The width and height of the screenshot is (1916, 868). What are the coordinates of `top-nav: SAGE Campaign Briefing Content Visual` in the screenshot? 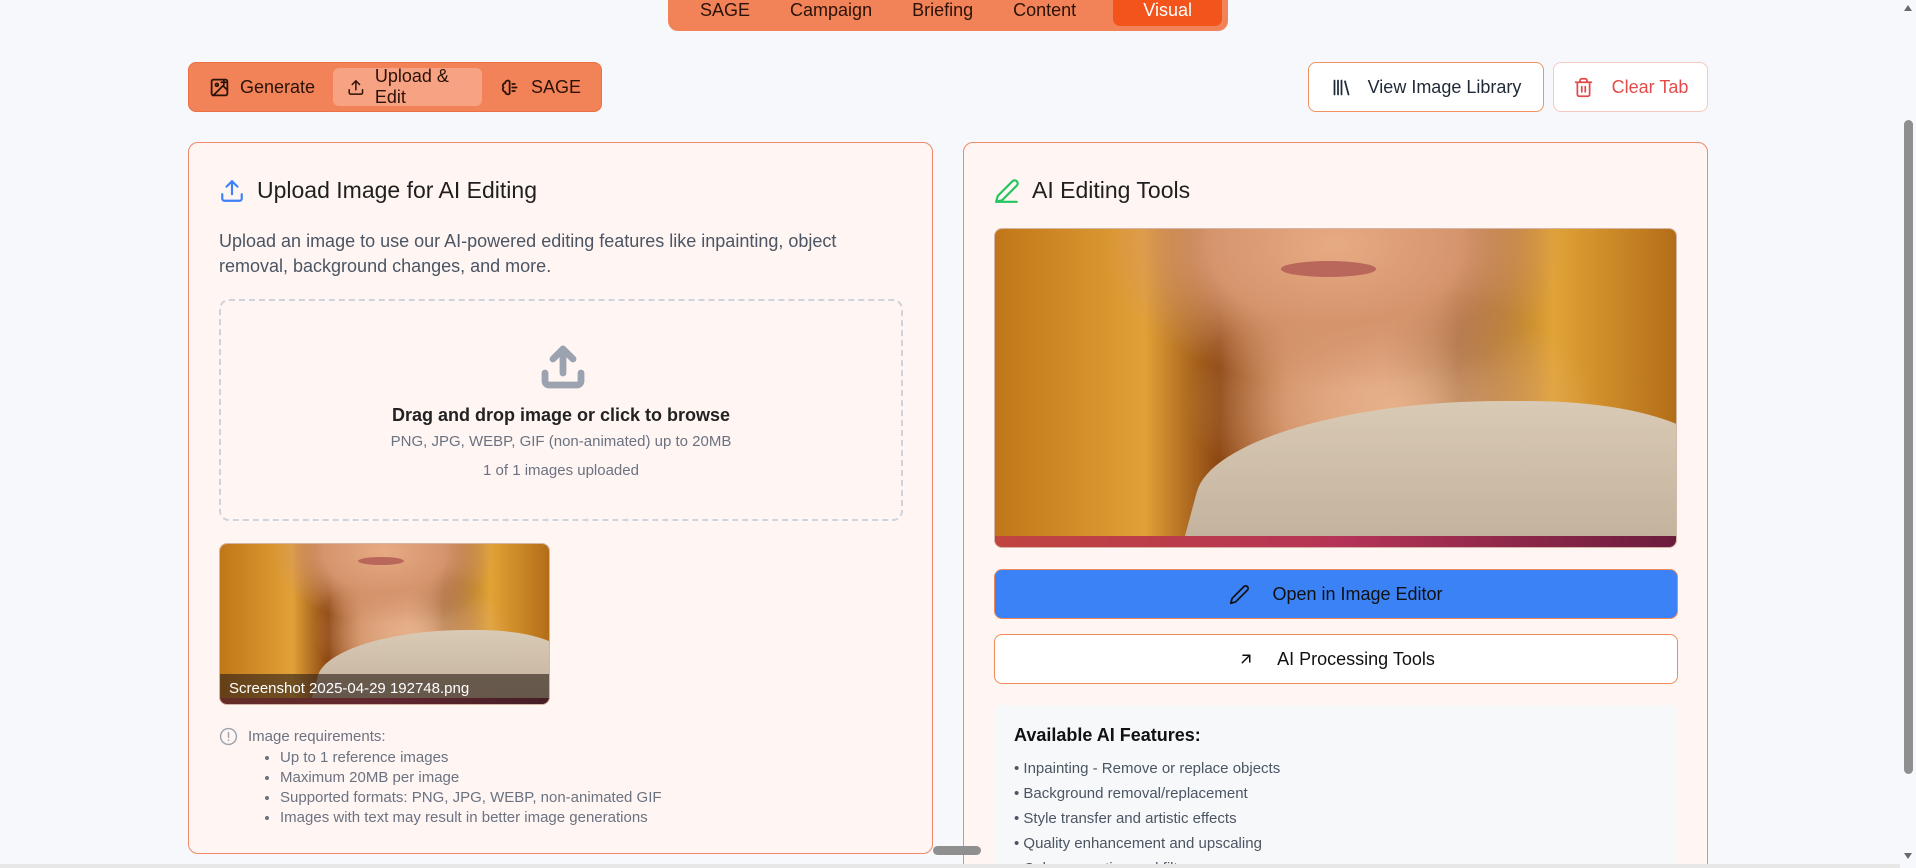 It's located at (948, 15).